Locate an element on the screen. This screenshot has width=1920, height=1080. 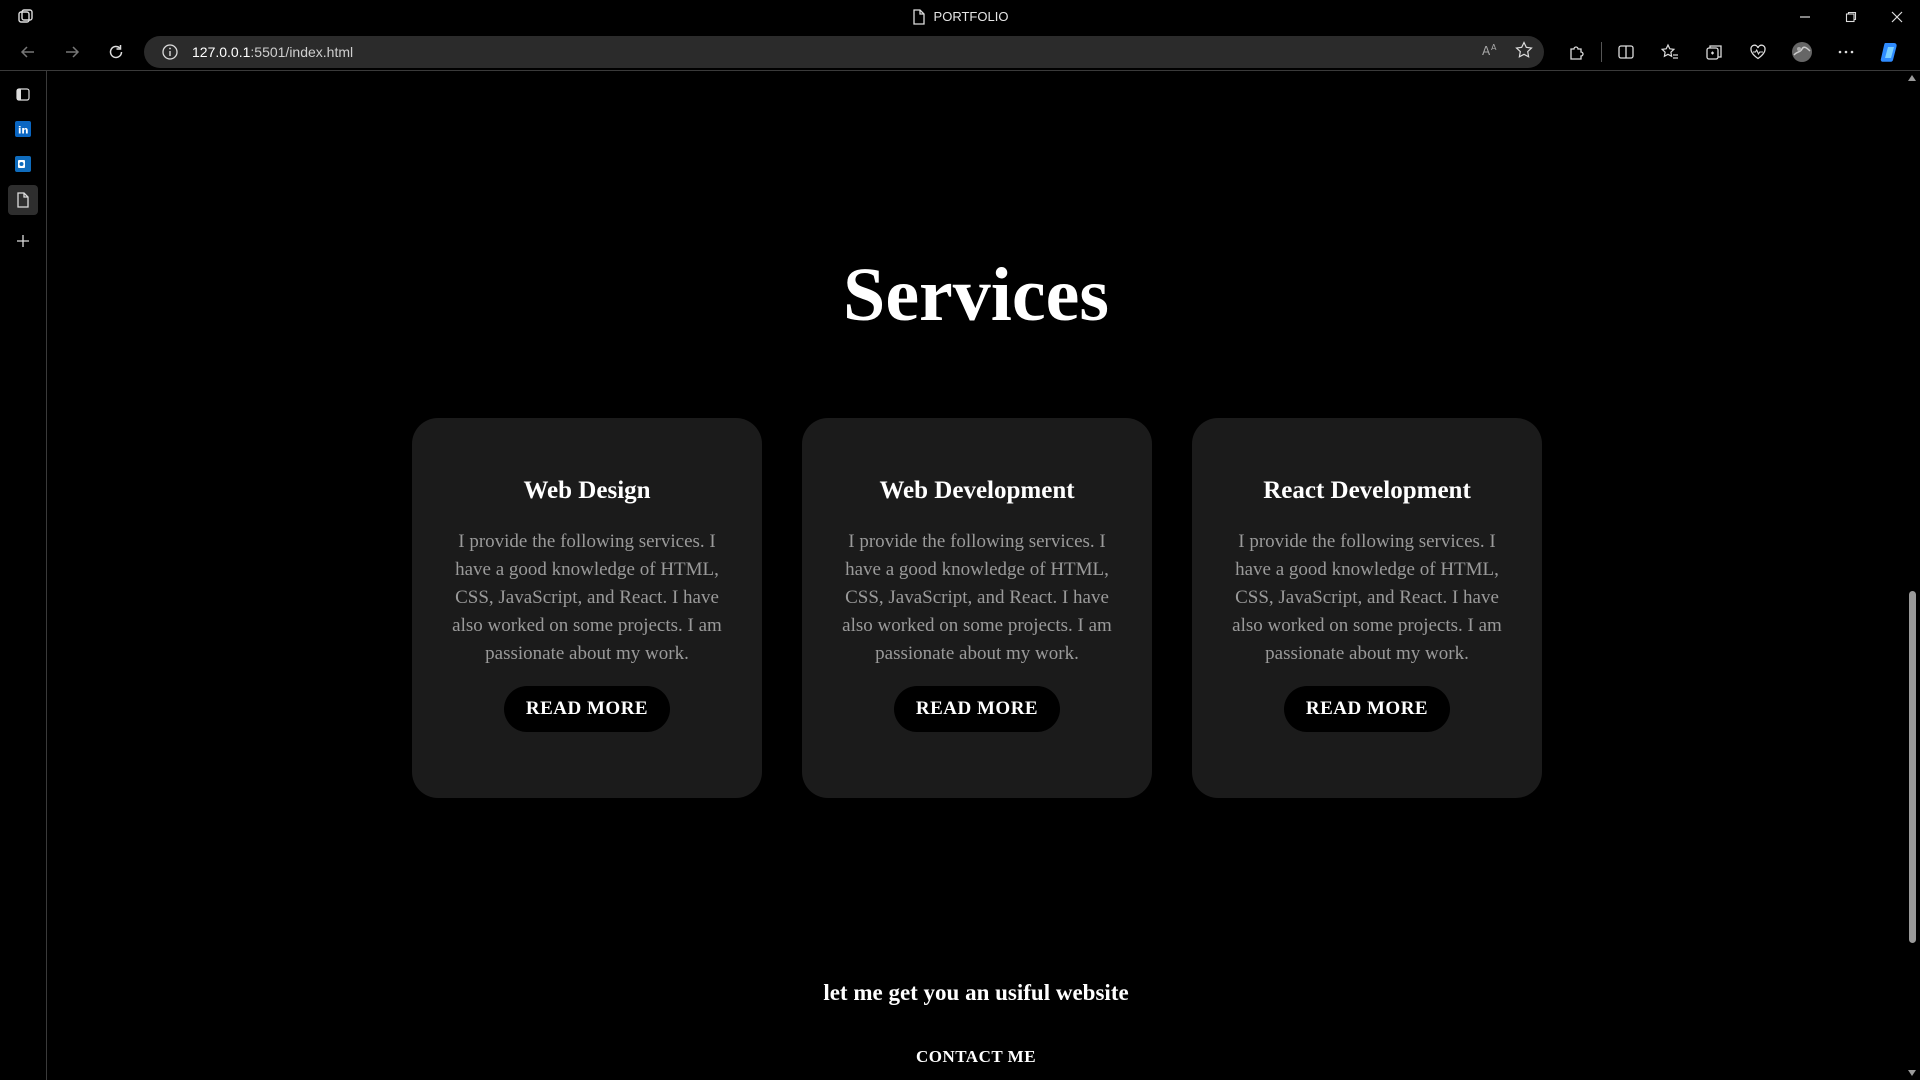
sidebar-item-add is located at coordinates (23, 241).